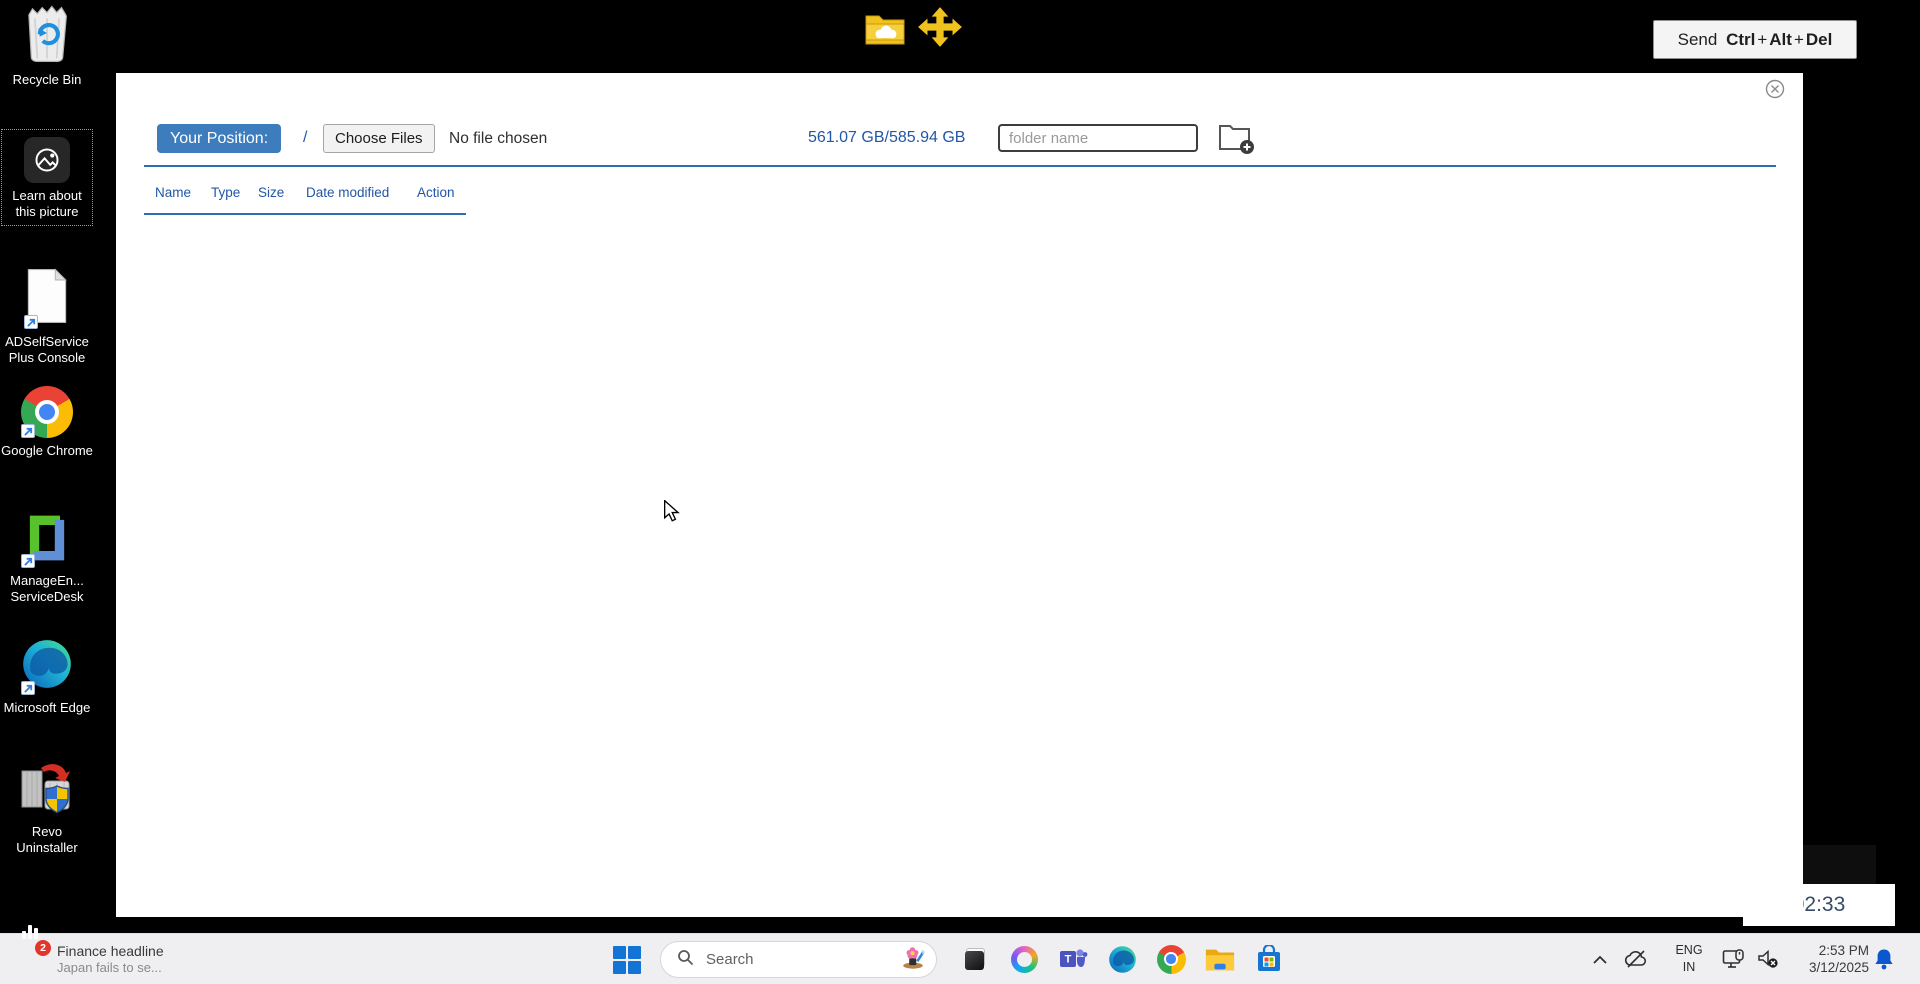  What do you see at coordinates (685, 960) in the screenshot?
I see `search-icon` at bounding box center [685, 960].